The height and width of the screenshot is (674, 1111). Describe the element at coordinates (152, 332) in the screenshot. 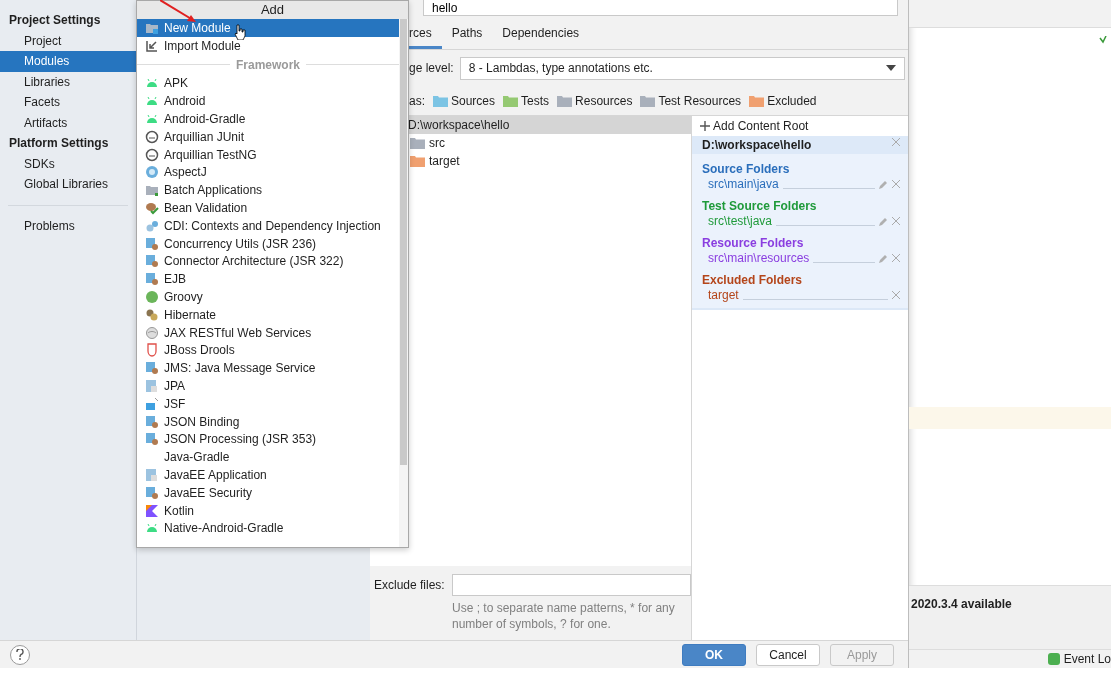

I see `globe-icon` at that location.